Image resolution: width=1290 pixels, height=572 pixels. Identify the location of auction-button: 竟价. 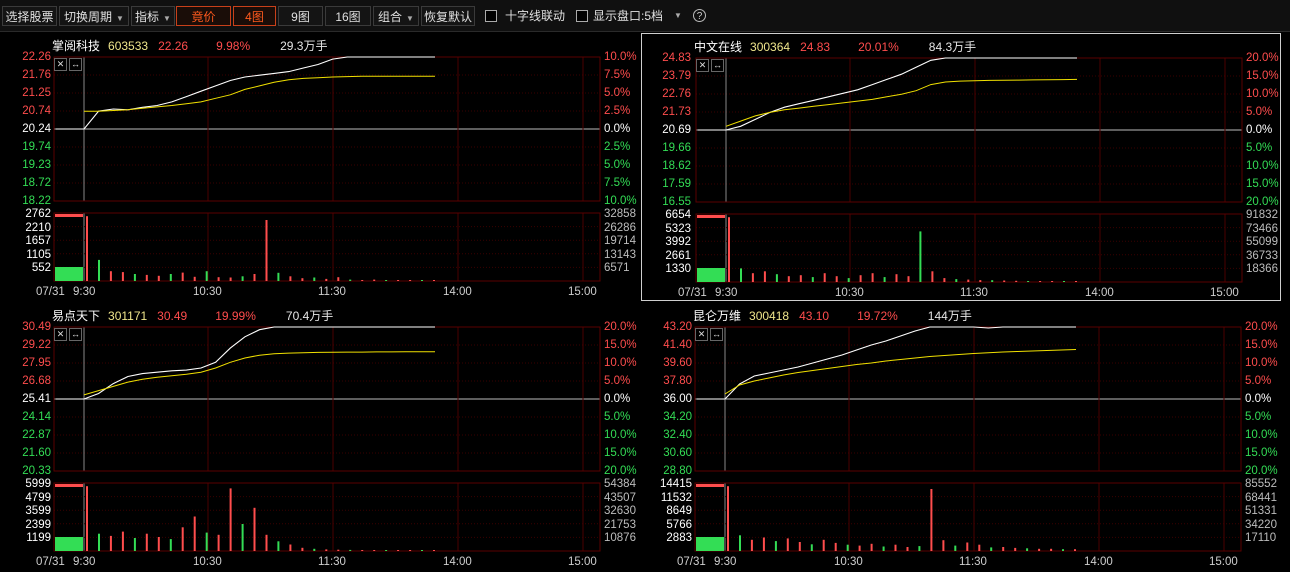
(203, 16).